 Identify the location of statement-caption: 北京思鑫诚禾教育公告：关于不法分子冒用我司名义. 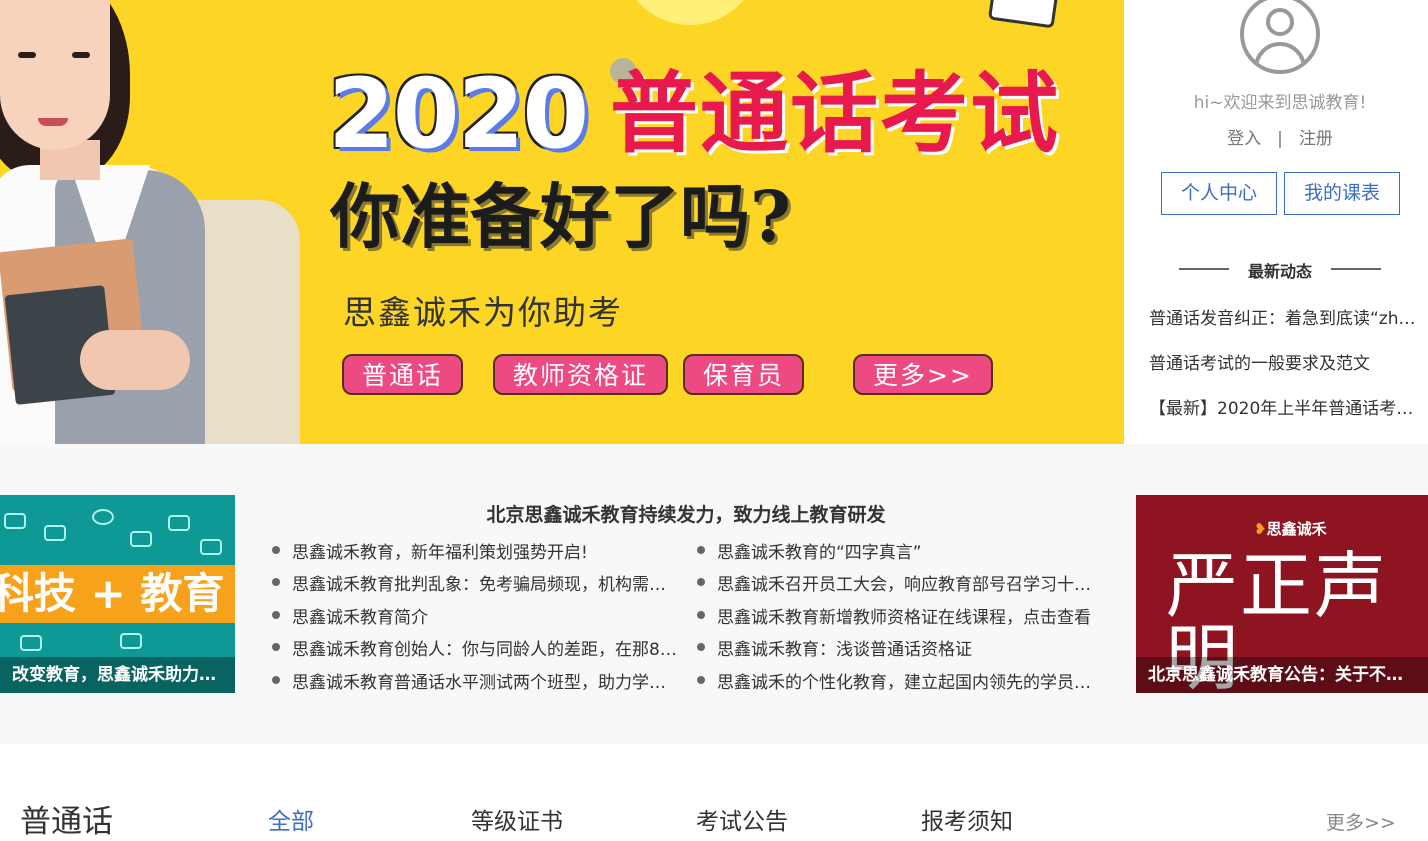
(1282, 675).